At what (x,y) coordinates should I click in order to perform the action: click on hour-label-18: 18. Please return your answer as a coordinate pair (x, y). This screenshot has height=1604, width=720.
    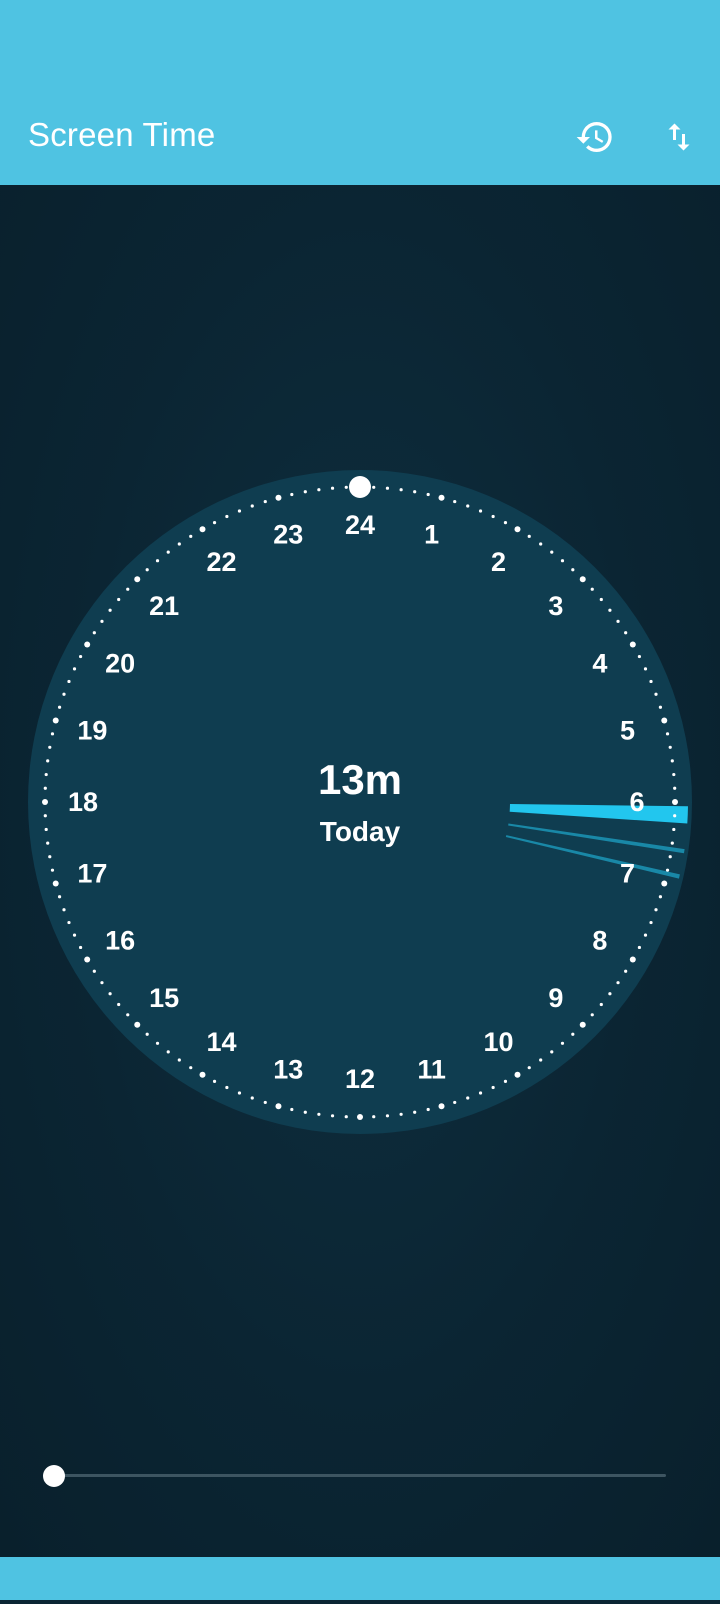
    Looking at the image, I should click on (83, 802).